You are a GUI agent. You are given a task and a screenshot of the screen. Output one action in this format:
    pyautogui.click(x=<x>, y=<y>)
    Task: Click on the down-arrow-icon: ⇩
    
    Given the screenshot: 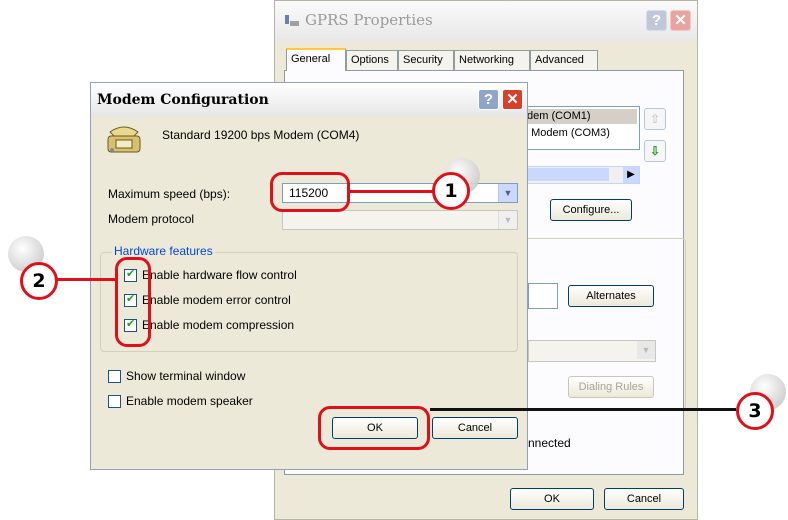 What is the action you would take?
    pyautogui.click(x=655, y=151)
    